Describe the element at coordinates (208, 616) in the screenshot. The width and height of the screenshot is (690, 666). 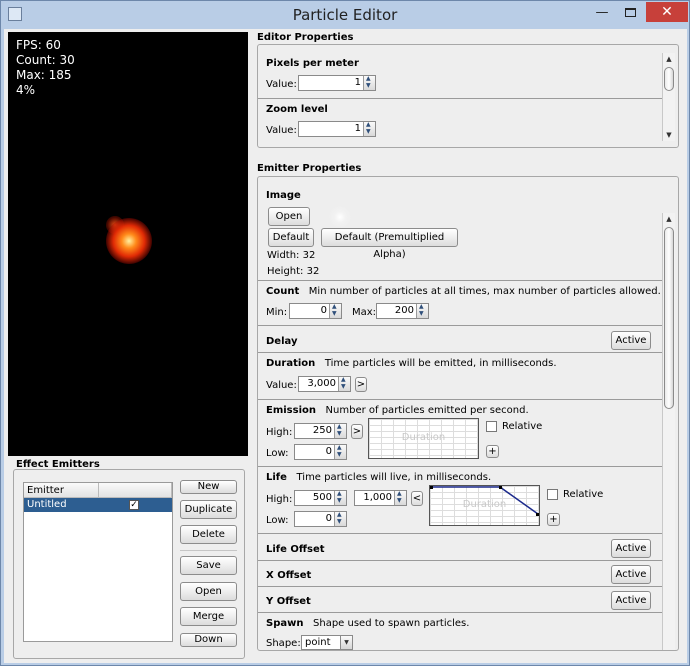
I see `merge-button: Merge` at that location.